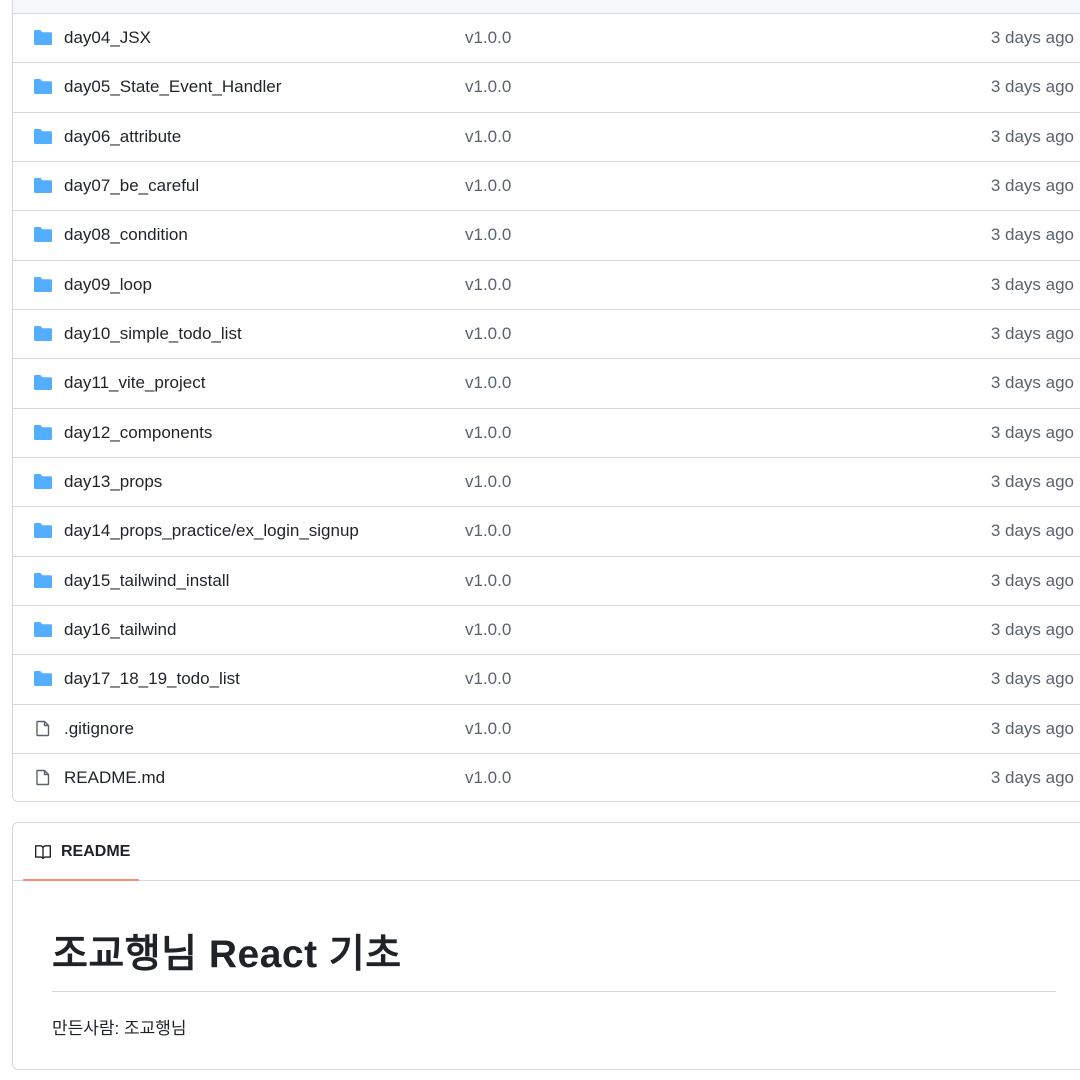 This screenshot has width=1080, height=1080. Describe the element at coordinates (138, 433) in the screenshot. I see `file-name-link: day12_components` at that location.